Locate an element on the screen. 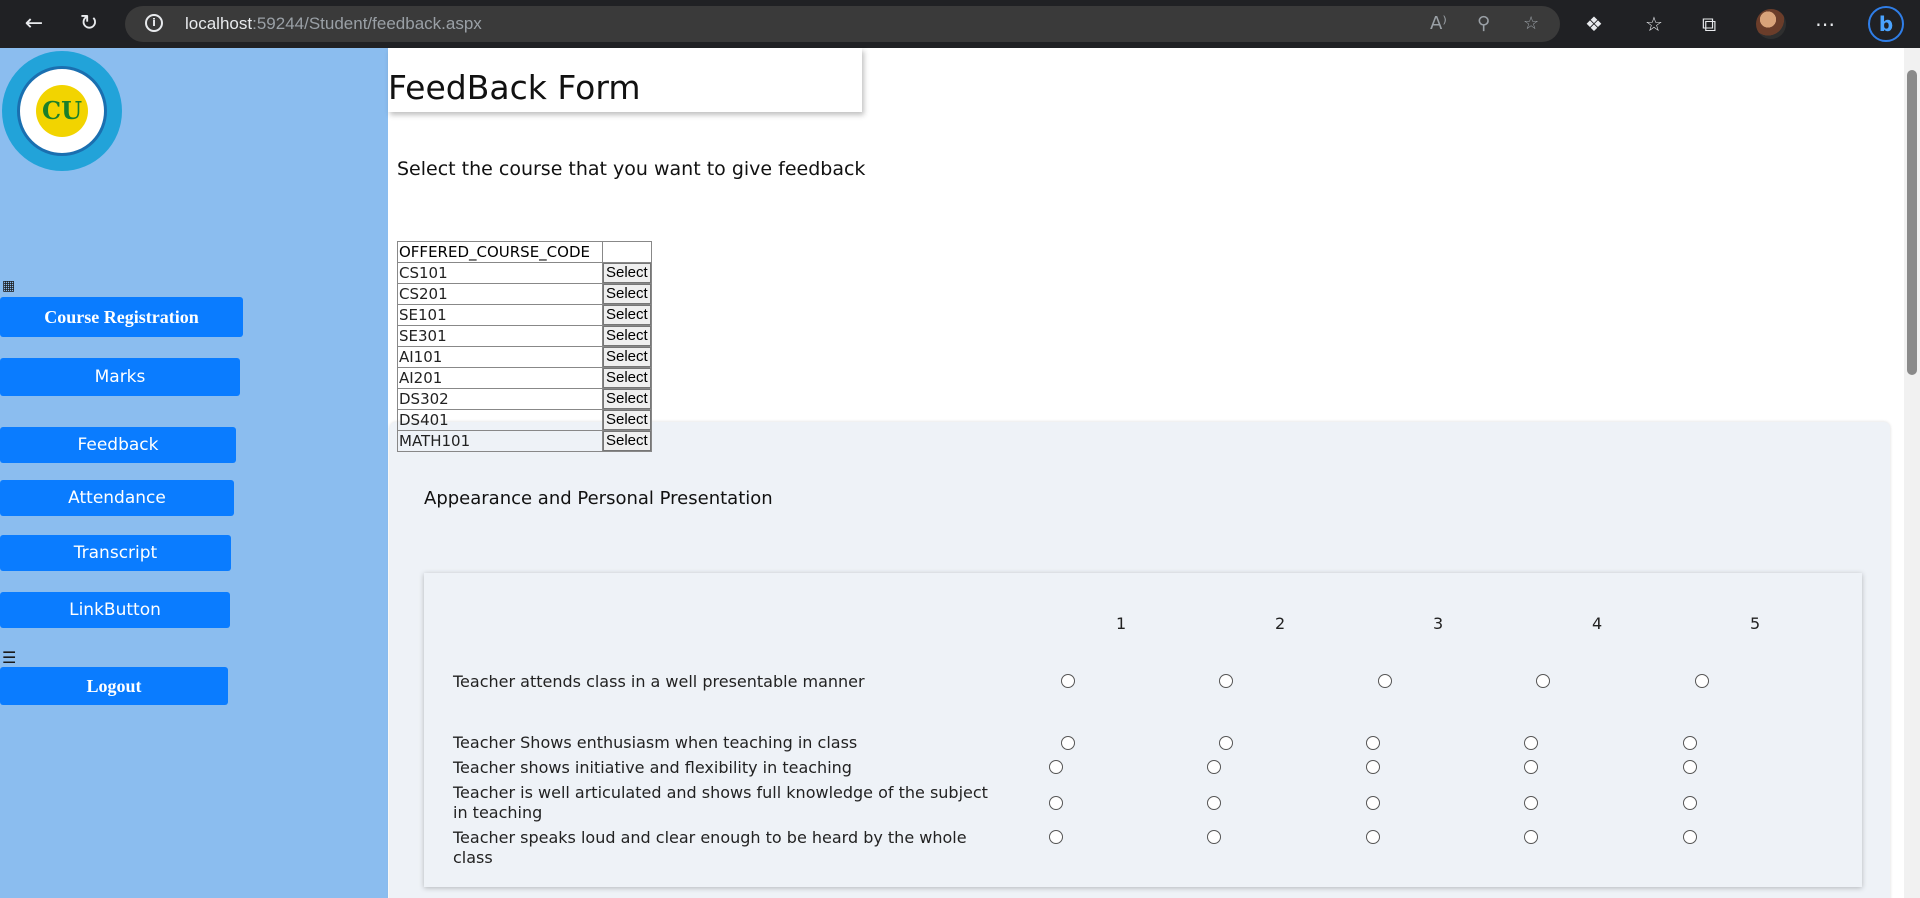 The height and width of the screenshot is (898, 1920). table-row: DS302 Select is located at coordinates (524, 399).